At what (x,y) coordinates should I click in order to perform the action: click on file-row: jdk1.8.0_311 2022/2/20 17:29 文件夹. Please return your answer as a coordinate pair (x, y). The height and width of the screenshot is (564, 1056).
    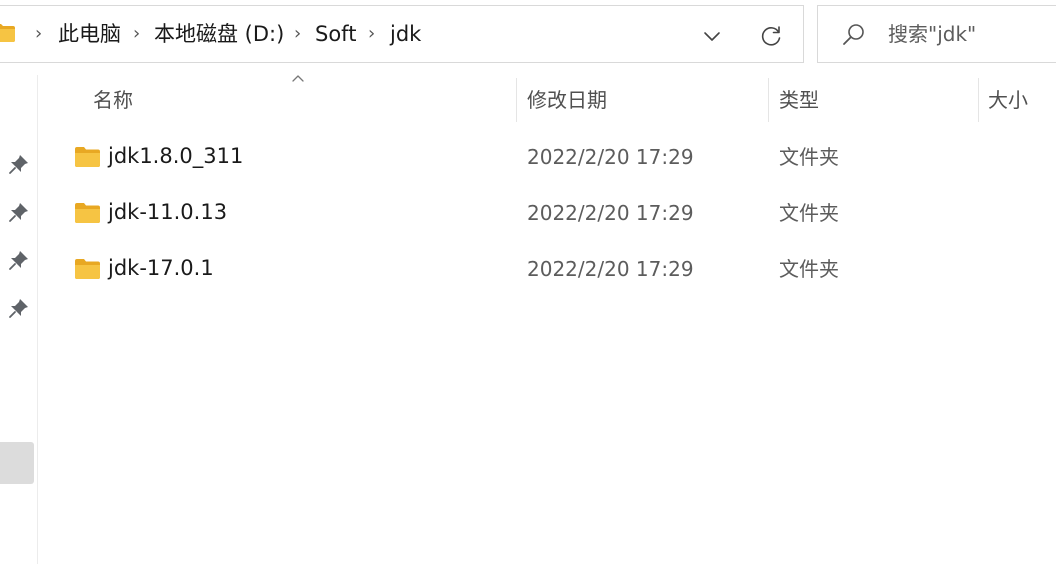
    Looking at the image, I should click on (548, 158).